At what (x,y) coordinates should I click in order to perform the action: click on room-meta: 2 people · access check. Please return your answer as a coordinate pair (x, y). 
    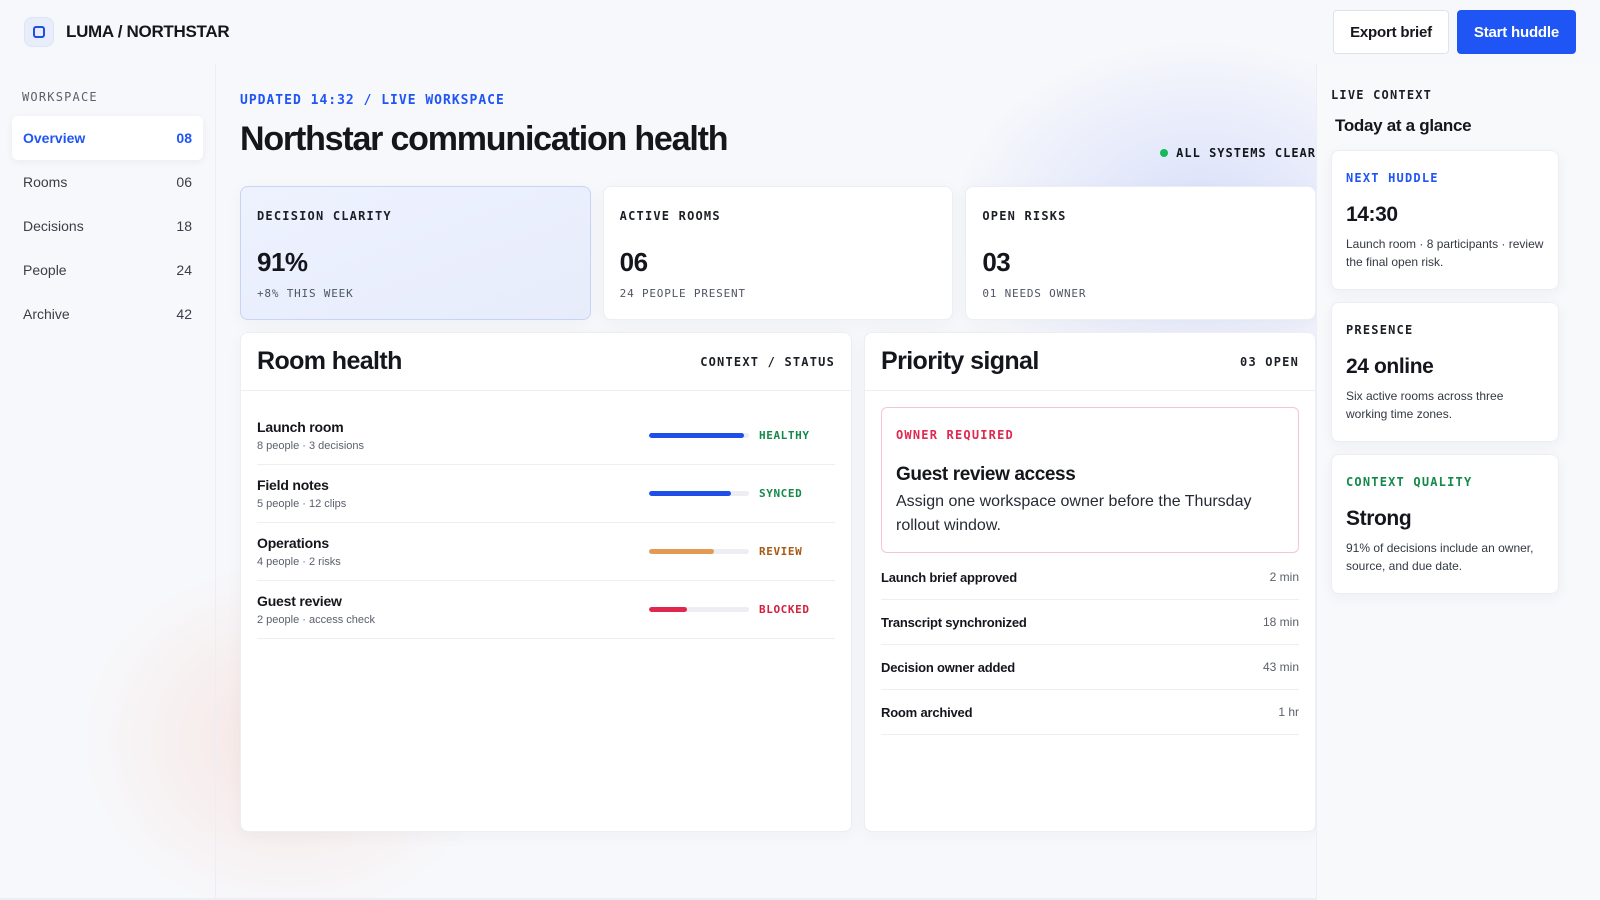
    Looking at the image, I should click on (316, 620).